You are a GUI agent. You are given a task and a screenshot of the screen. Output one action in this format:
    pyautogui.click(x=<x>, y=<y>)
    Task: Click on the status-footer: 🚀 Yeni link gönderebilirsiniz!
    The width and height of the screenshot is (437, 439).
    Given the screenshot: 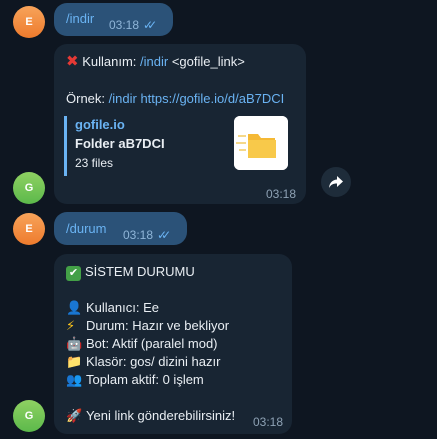 What is the action you would take?
    pyautogui.click(x=150, y=416)
    